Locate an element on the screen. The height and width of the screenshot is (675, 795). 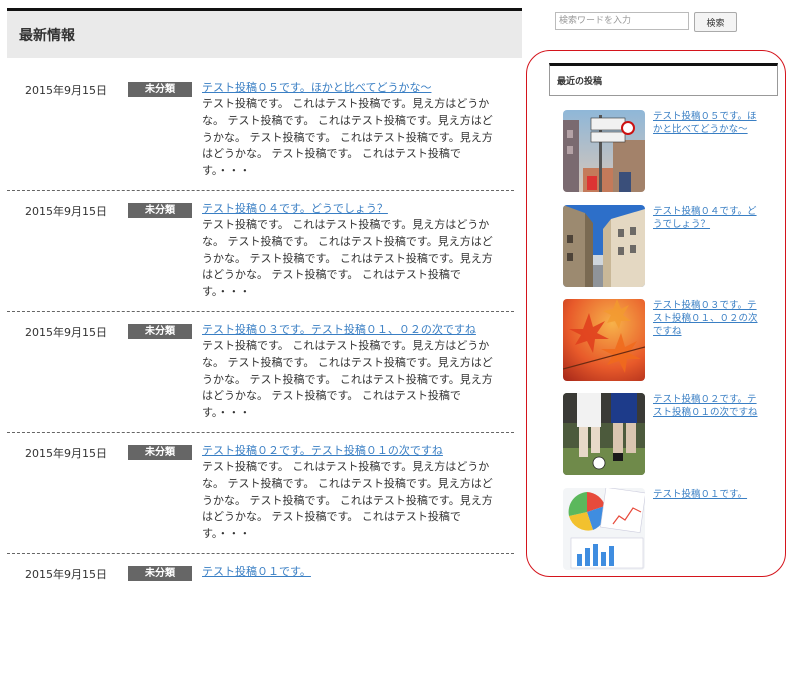
recent-posts-heading: 最近の投稿 is located at coordinates (663, 79).